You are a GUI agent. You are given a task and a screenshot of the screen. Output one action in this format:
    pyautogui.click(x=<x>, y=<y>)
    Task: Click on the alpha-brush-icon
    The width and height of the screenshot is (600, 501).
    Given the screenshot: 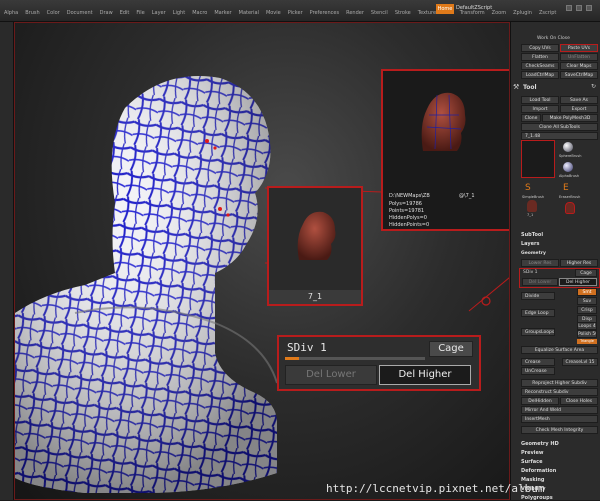 What is the action you would take?
    pyautogui.click(x=568, y=167)
    